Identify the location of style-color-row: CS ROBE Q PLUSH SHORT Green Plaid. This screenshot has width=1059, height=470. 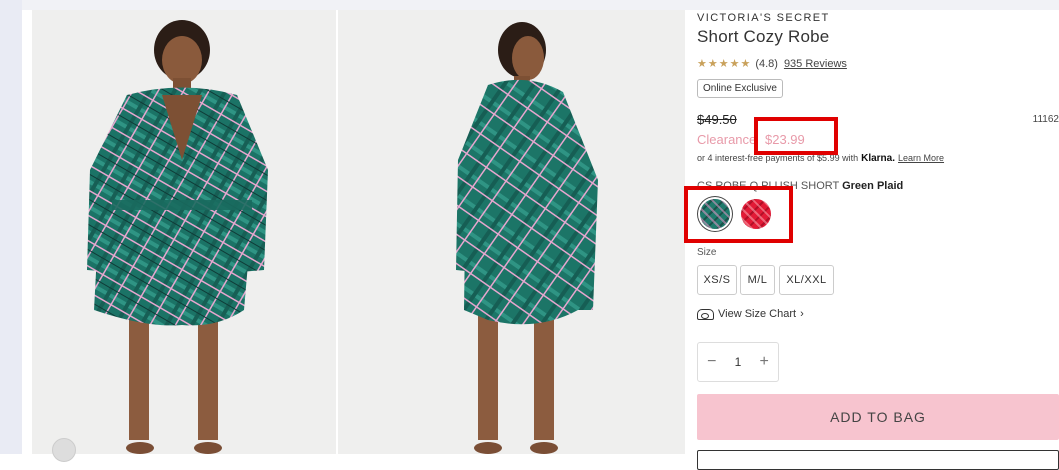
(800, 186).